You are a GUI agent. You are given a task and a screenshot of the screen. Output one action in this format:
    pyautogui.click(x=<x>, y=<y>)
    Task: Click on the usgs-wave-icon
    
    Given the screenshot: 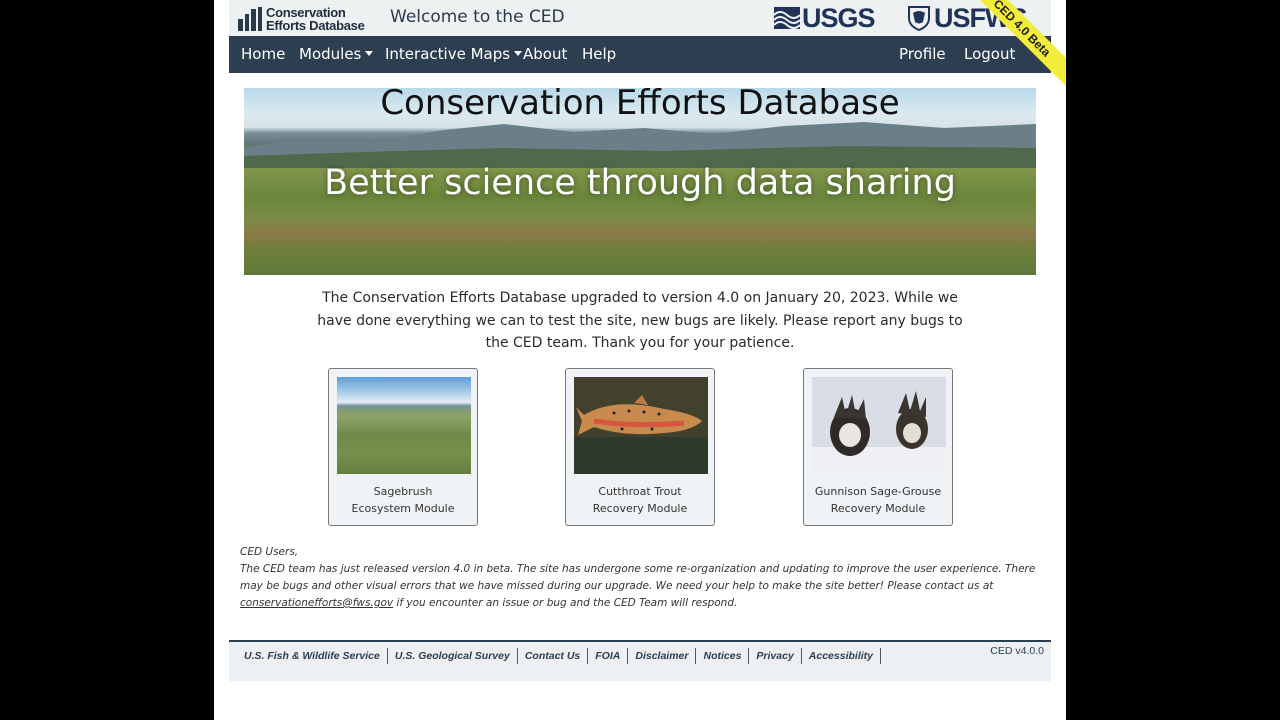 What is the action you would take?
    pyautogui.click(x=787, y=18)
    